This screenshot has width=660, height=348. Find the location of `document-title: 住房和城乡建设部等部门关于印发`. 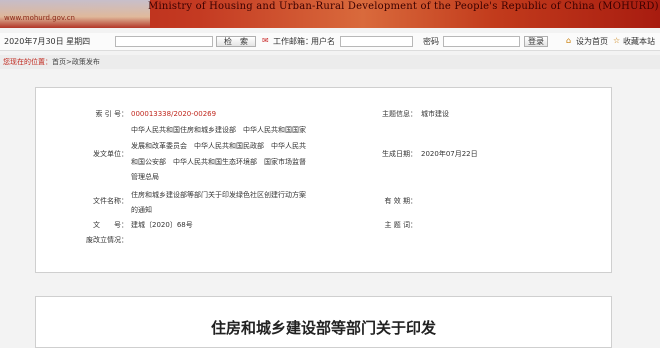

document-title: 住房和城乡建设部等部门关于印发 is located at coordinates (323, 328).